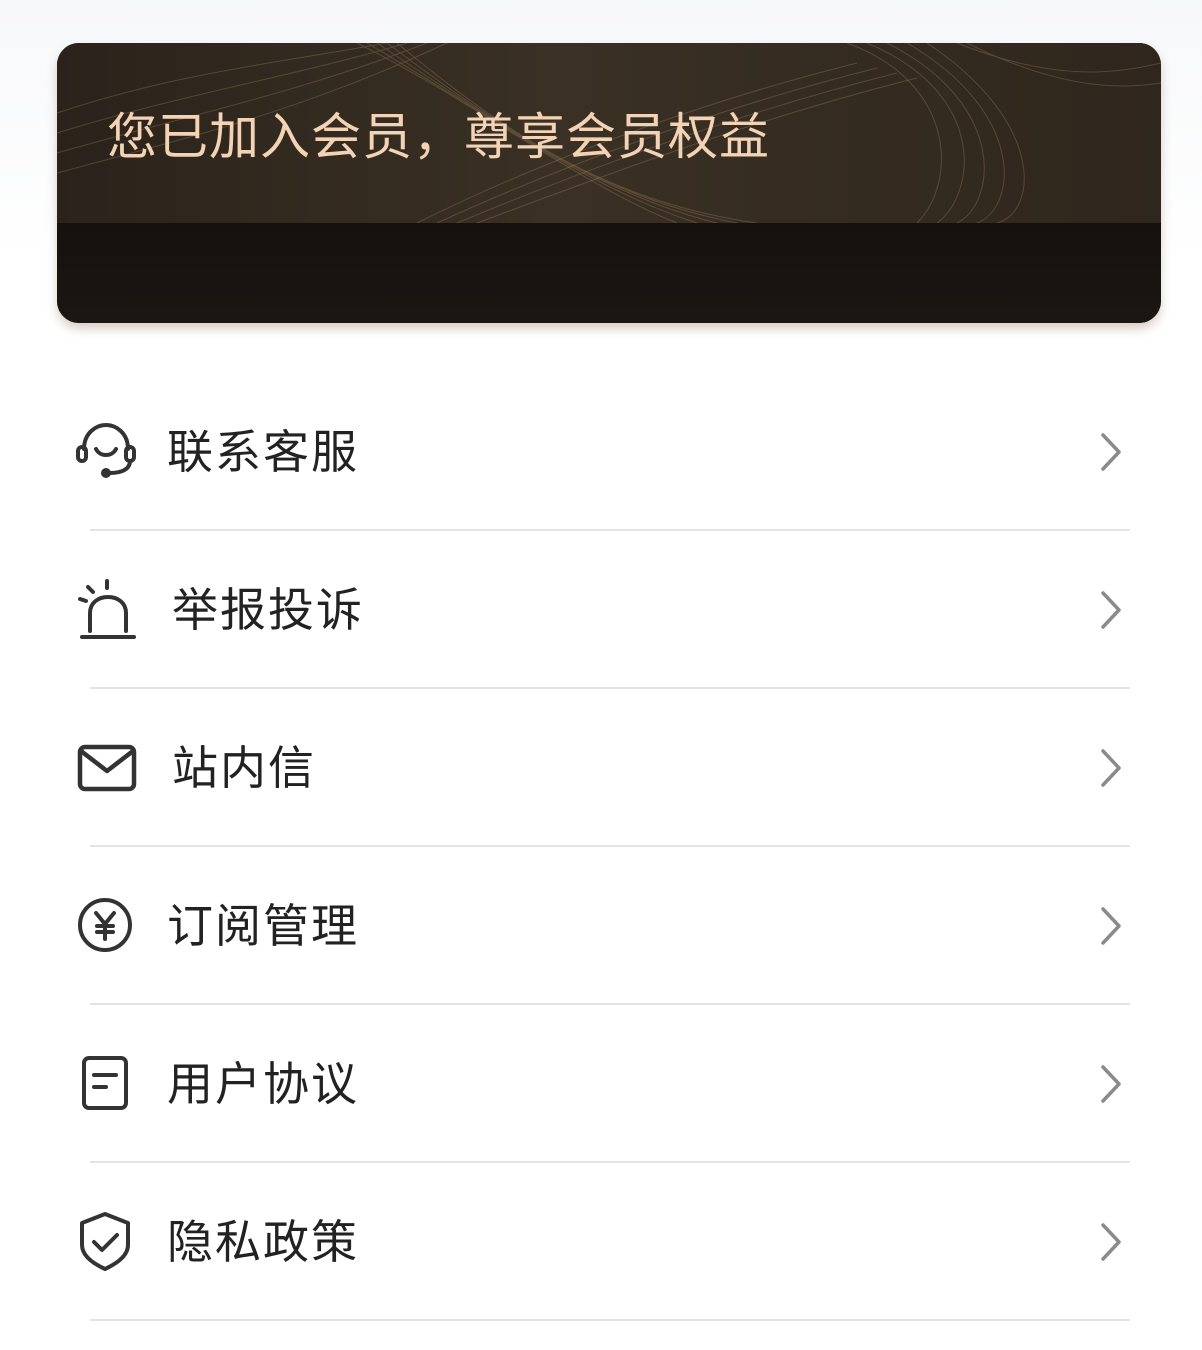  I want to click on menu-item-privacy-policy: 隐私政策, so click(601, 1242).